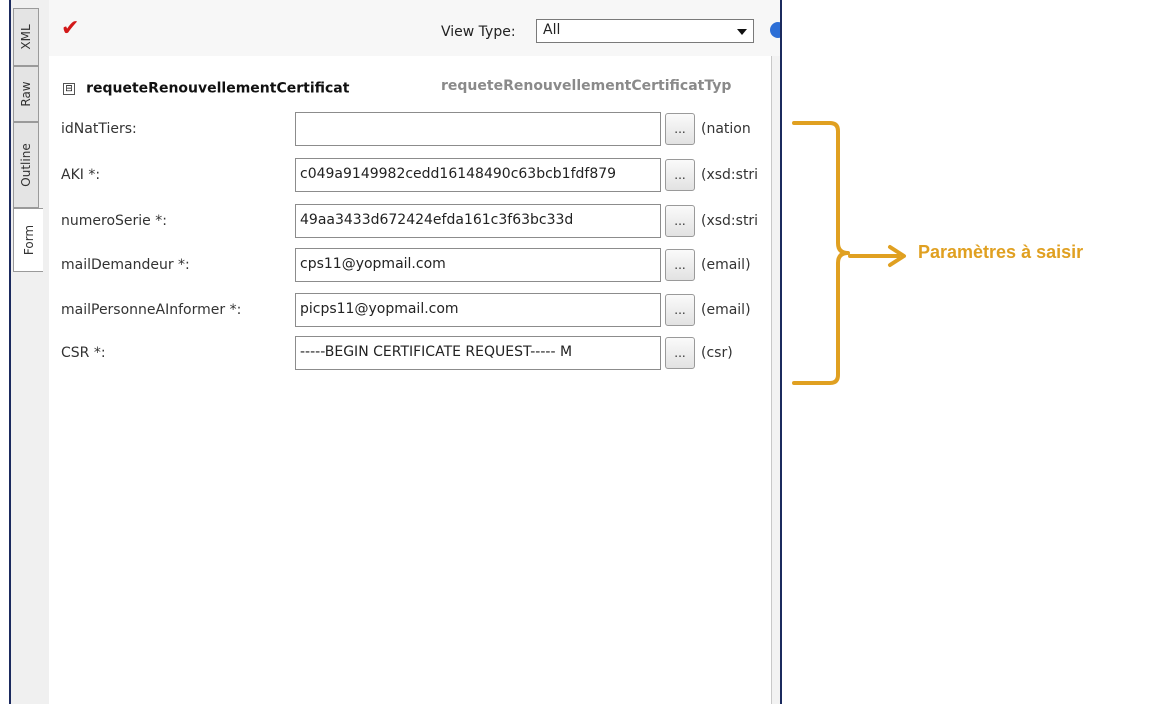  Describe the element at coordinates (478, 310) in the screenshot. I see `mailpersonneainformer-input: picps11@yopmail.com` at that location.